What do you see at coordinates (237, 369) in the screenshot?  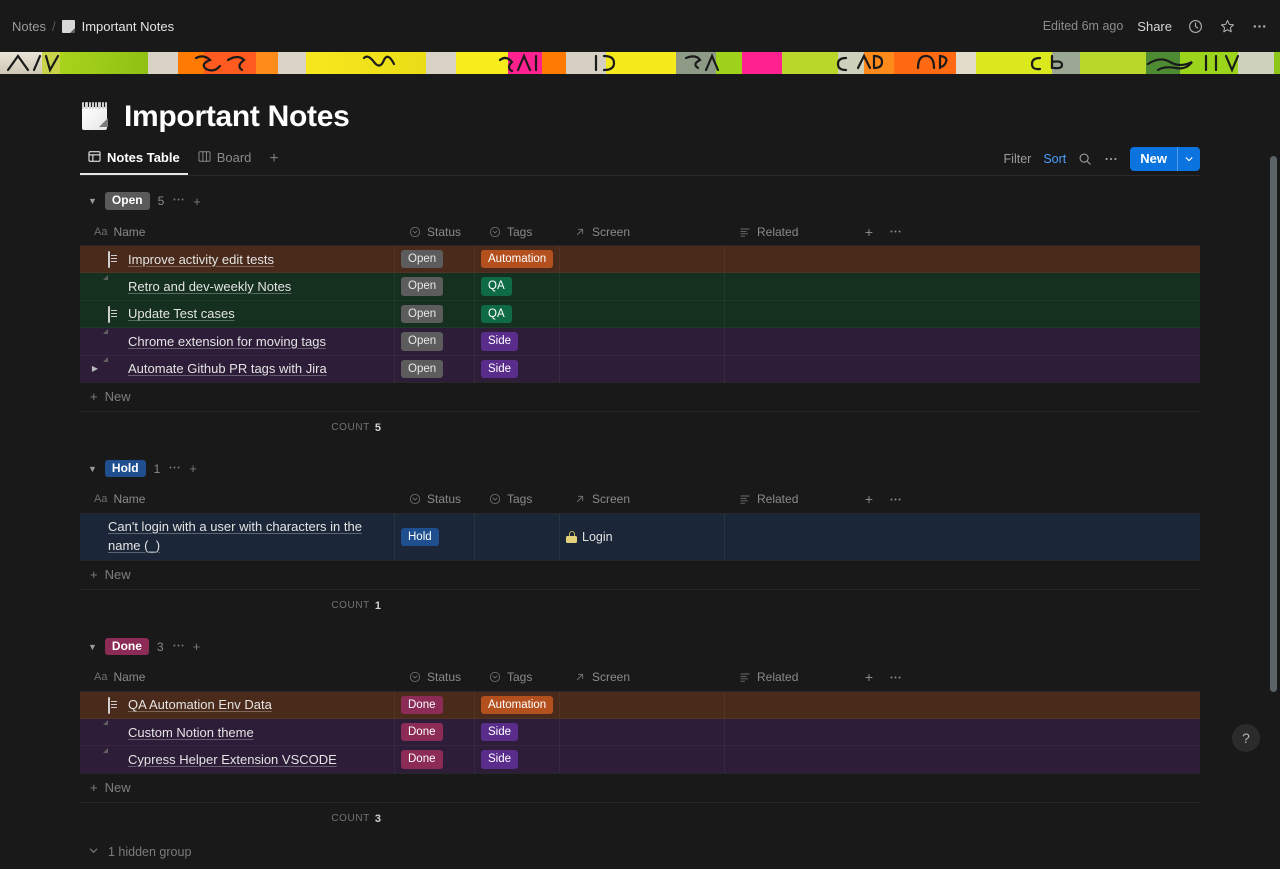 I see `cell-name: ▶Automate Github PR tags with Jira` at bounding box center [237, 369].